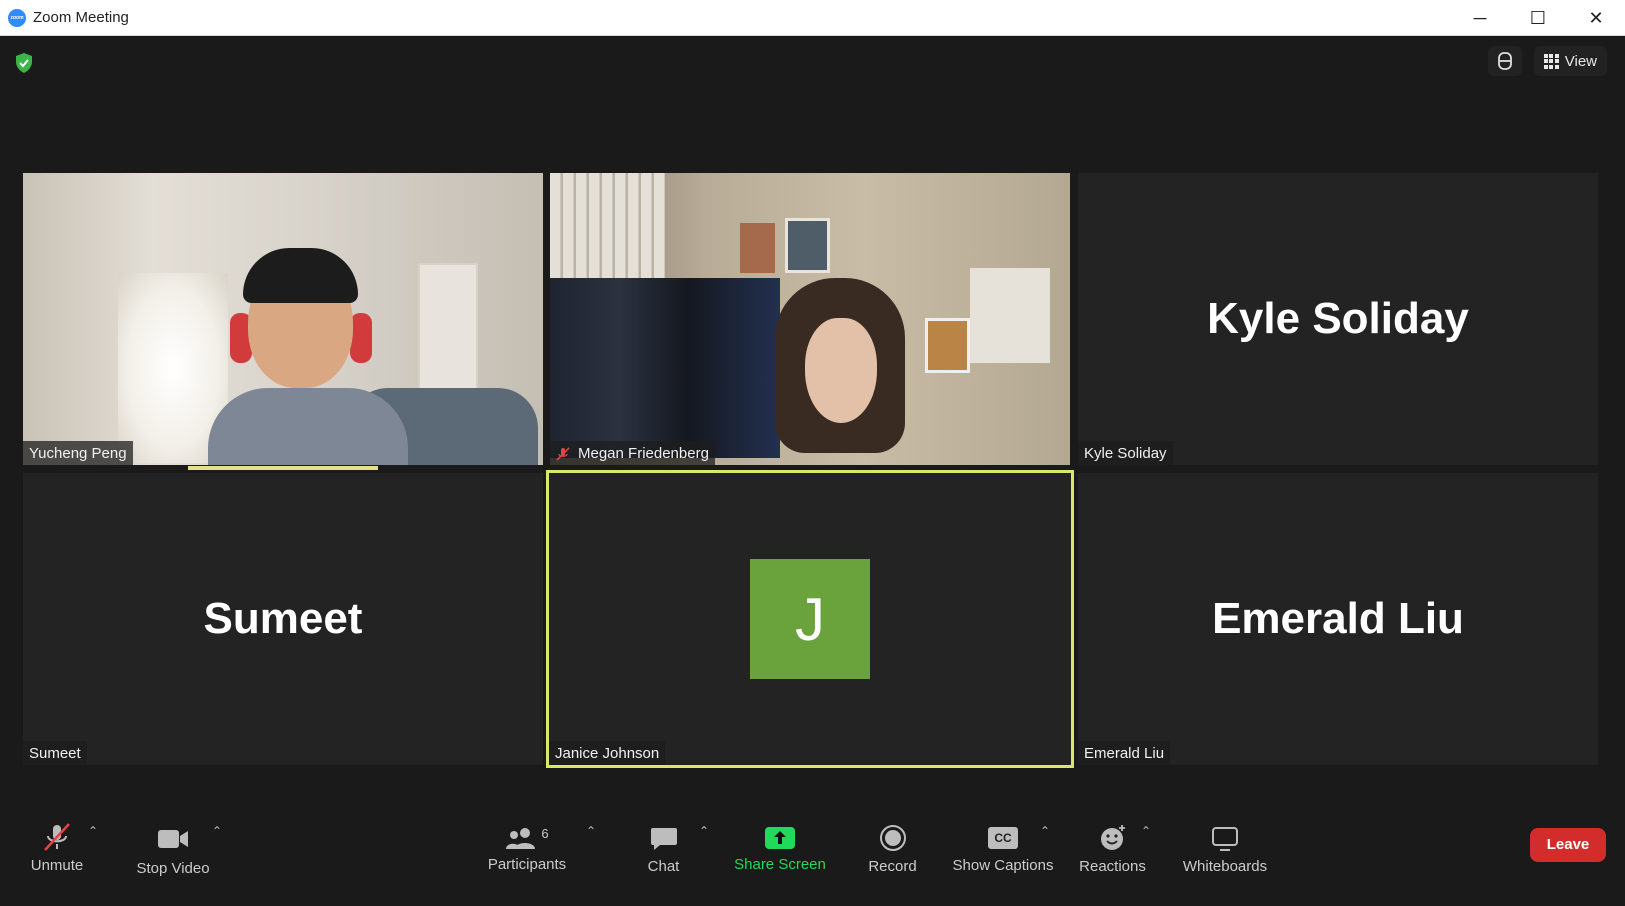  I want to click on view-button: View, so click(1570, 61).